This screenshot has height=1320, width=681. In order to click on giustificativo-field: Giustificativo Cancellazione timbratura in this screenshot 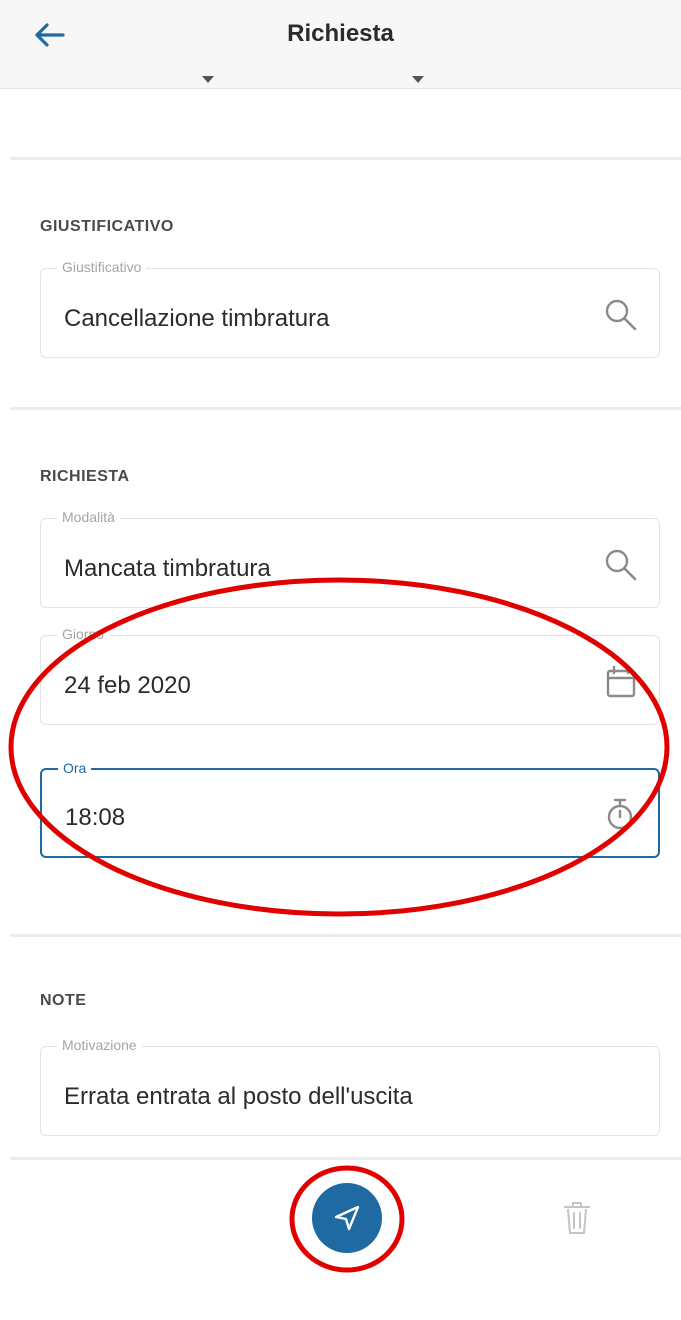, I will do `click(350, 308)`.